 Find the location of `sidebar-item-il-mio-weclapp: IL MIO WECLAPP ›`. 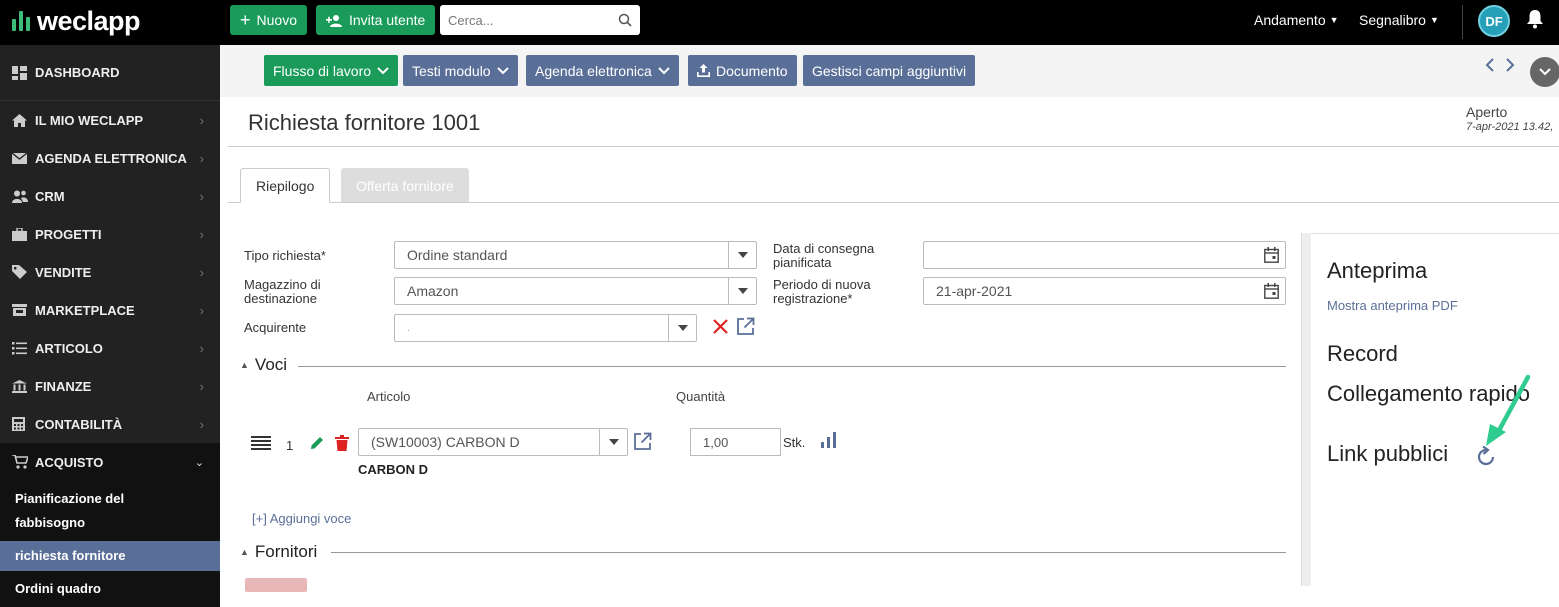

sidebar-item-il-mio-weclapp: IL MIO WECLAPP › is located at coordinates (110, 120).